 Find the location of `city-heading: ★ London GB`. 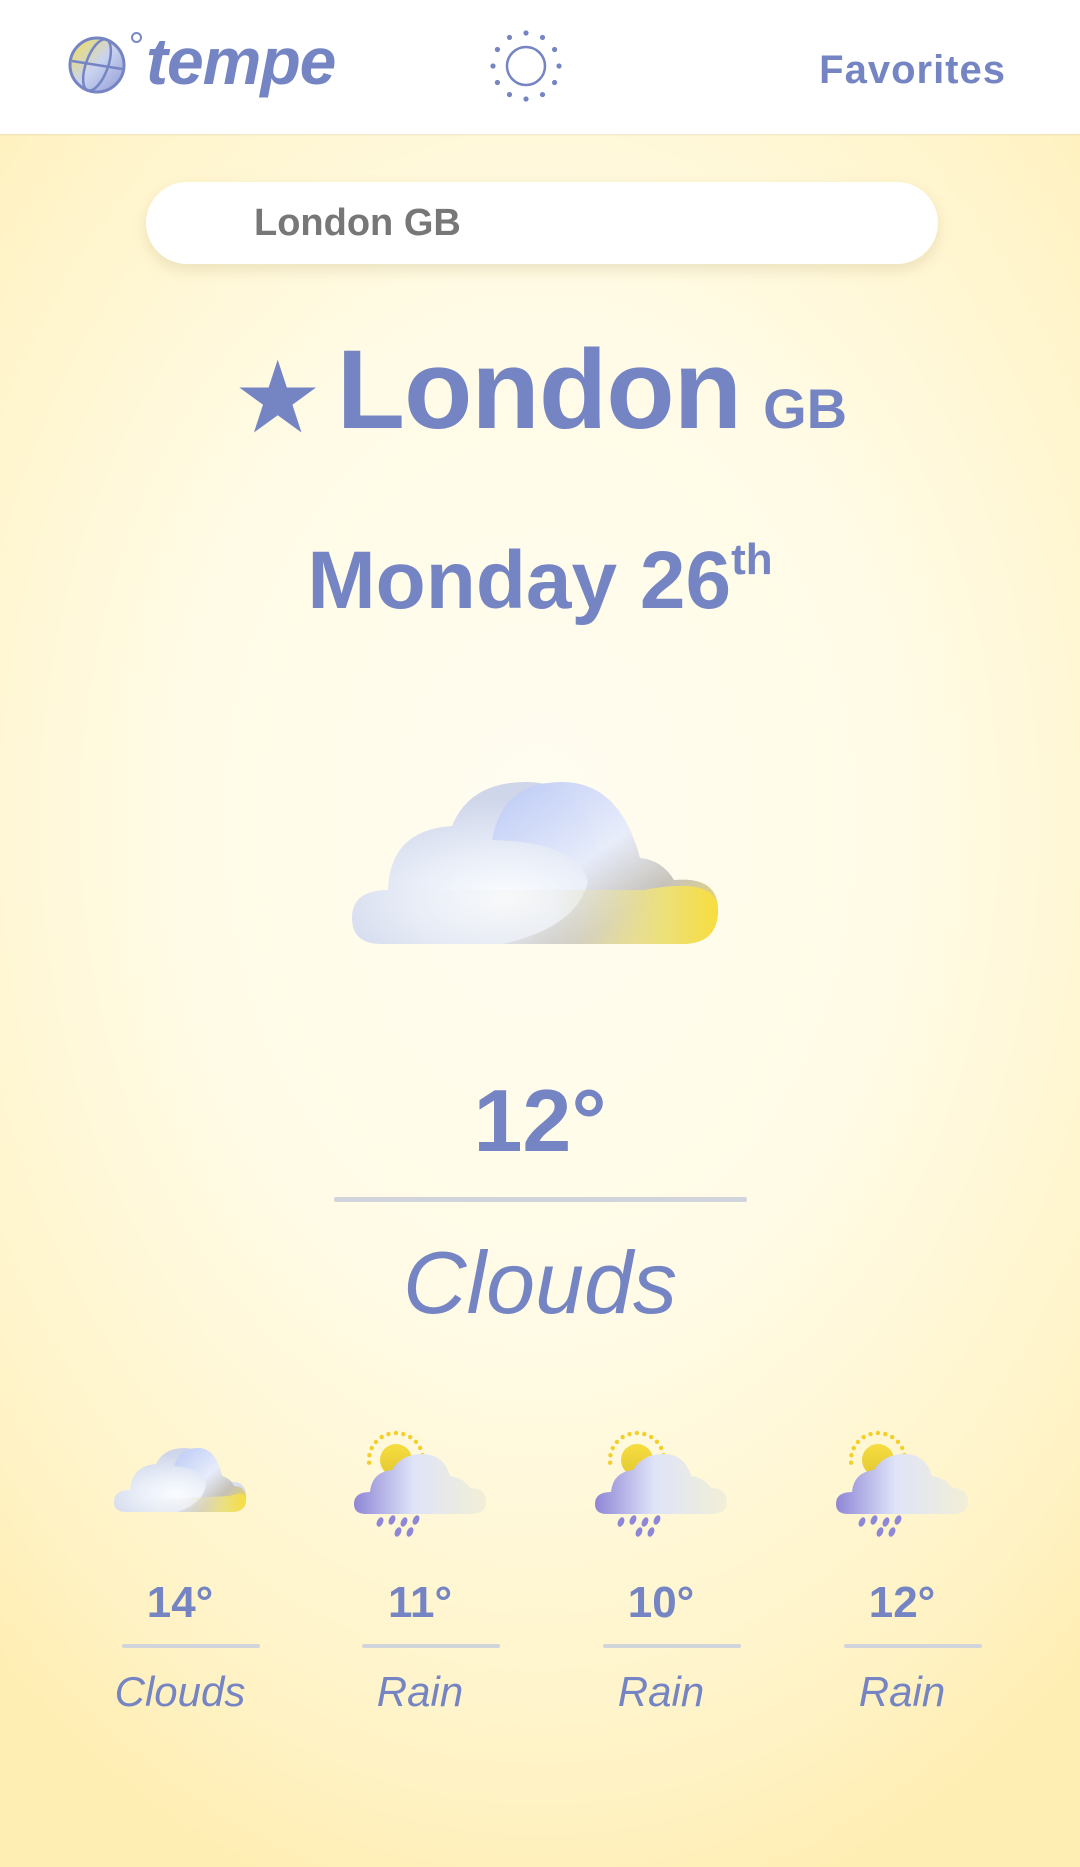

city-heading: ★ London GB is located at coordinates (540, 389).